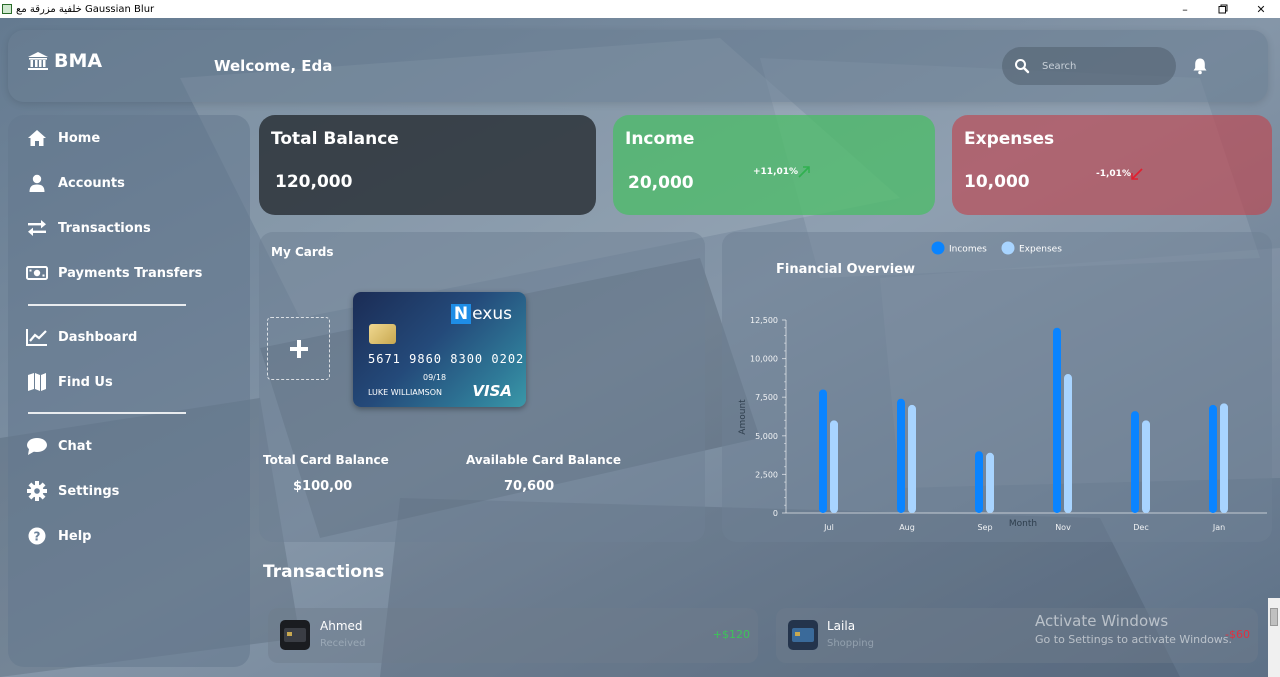 This screenshot has height=677, width=1280. Describe the element at coordinates (513, 635) in the screenshot. I see `transaction-row: Ahmed Received +$120` at that location.